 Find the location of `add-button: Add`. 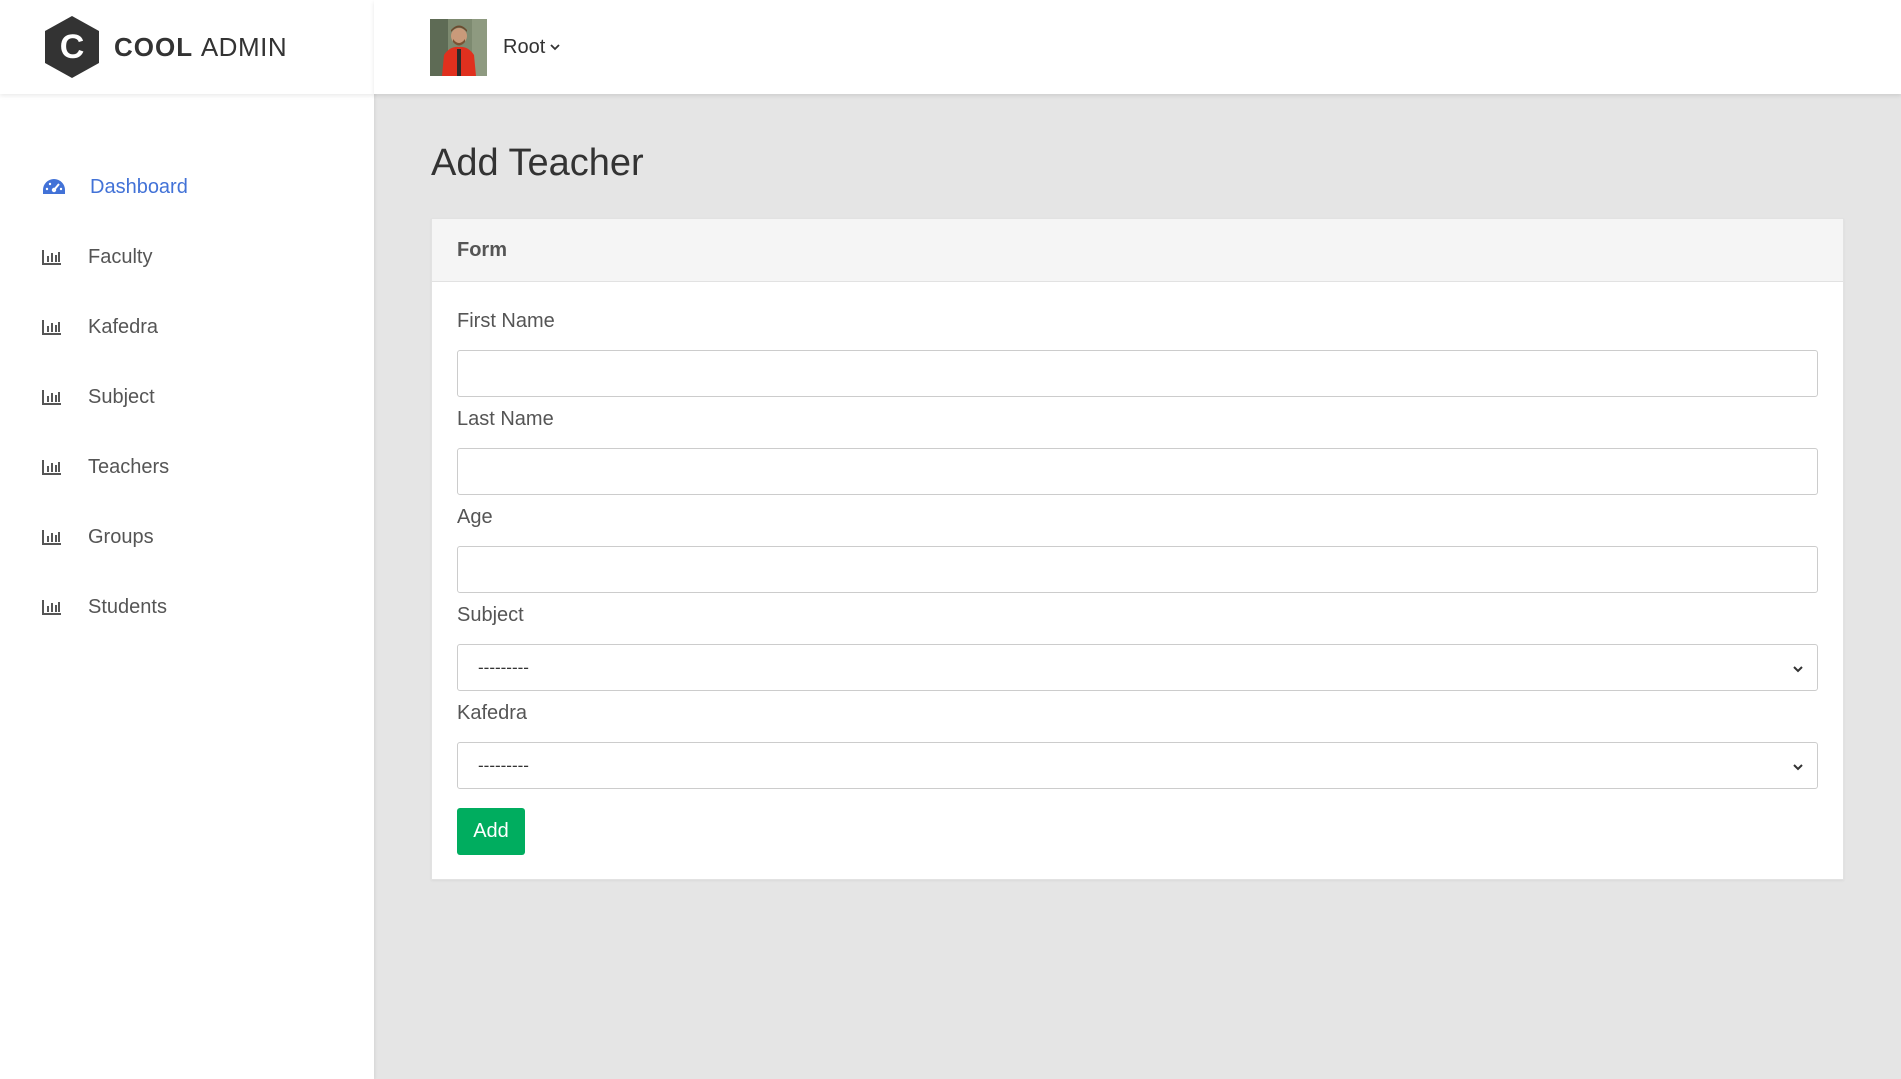

add-button: Add is located at coordinates (491, 831).